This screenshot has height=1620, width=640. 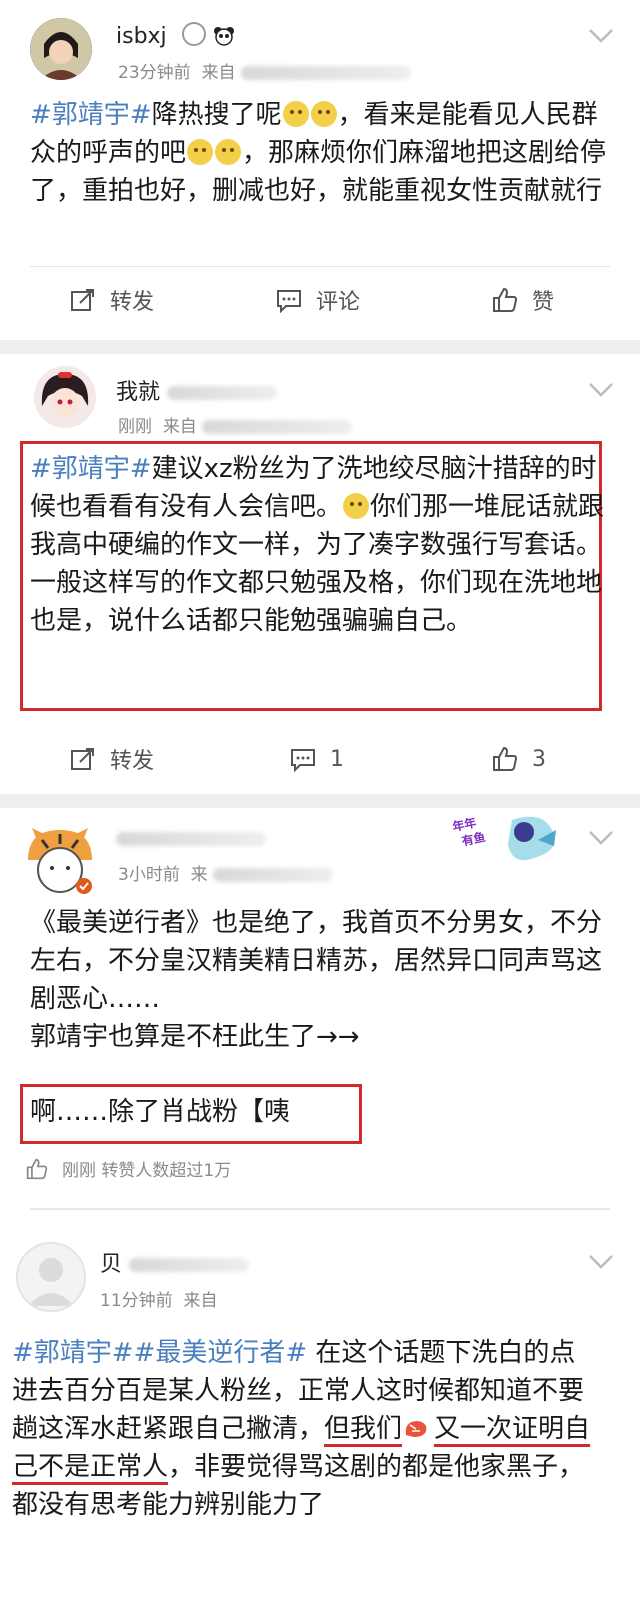 I want to click on post-meta: 刚刚 来自, so click(x=235, y=424).